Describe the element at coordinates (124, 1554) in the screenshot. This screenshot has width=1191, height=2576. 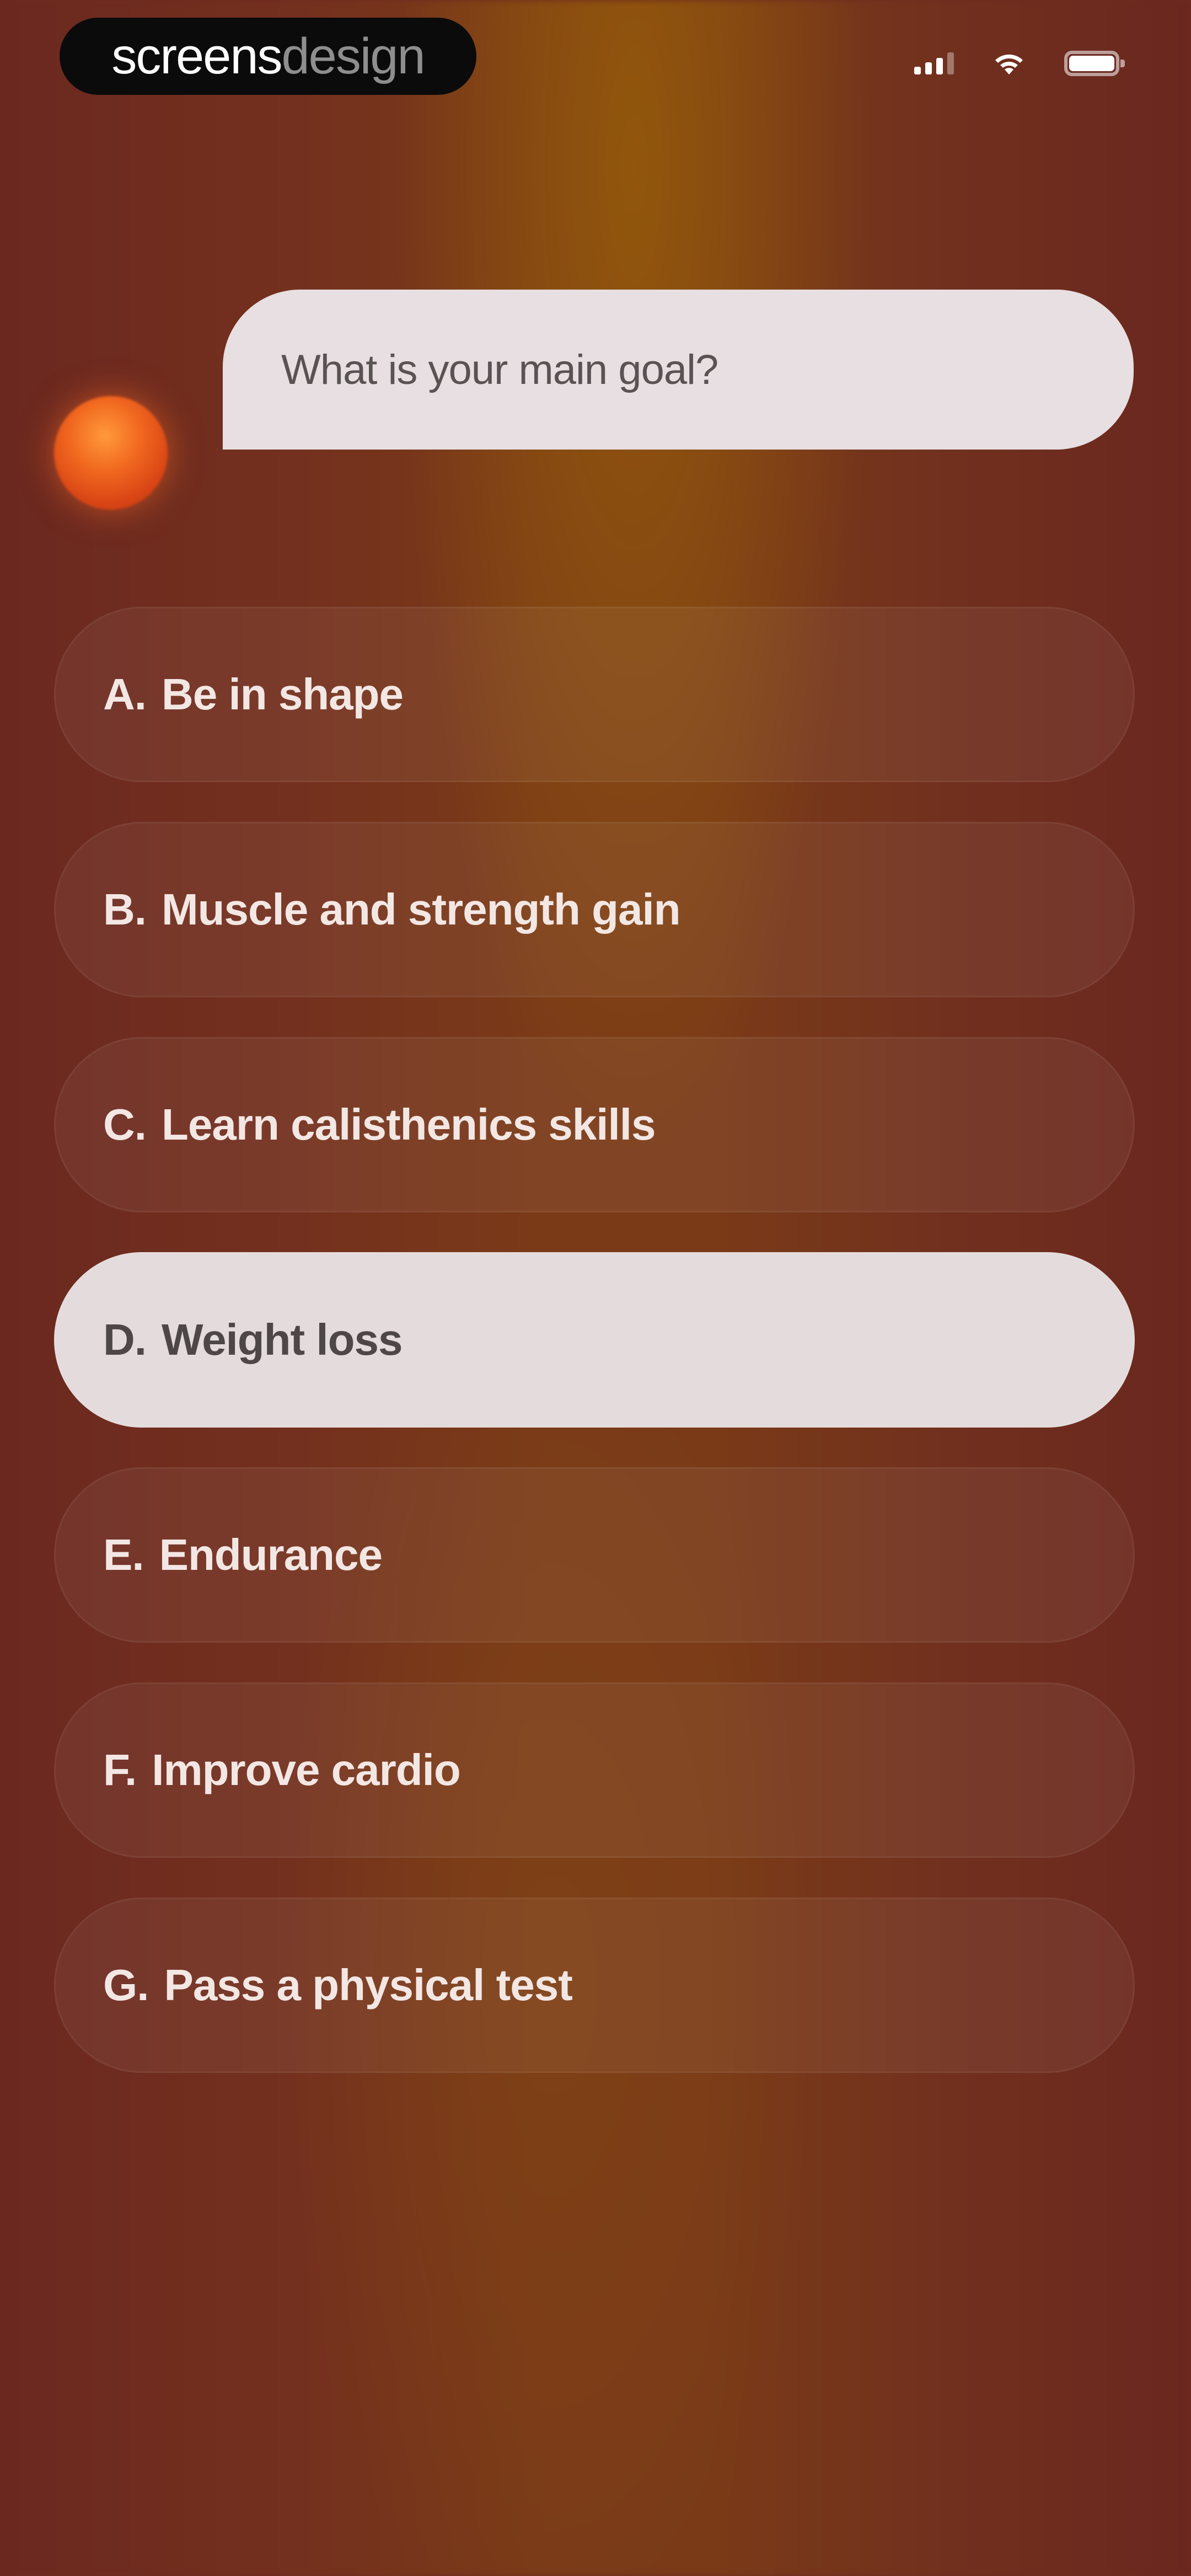
I see `option-letter: E.` at that location.